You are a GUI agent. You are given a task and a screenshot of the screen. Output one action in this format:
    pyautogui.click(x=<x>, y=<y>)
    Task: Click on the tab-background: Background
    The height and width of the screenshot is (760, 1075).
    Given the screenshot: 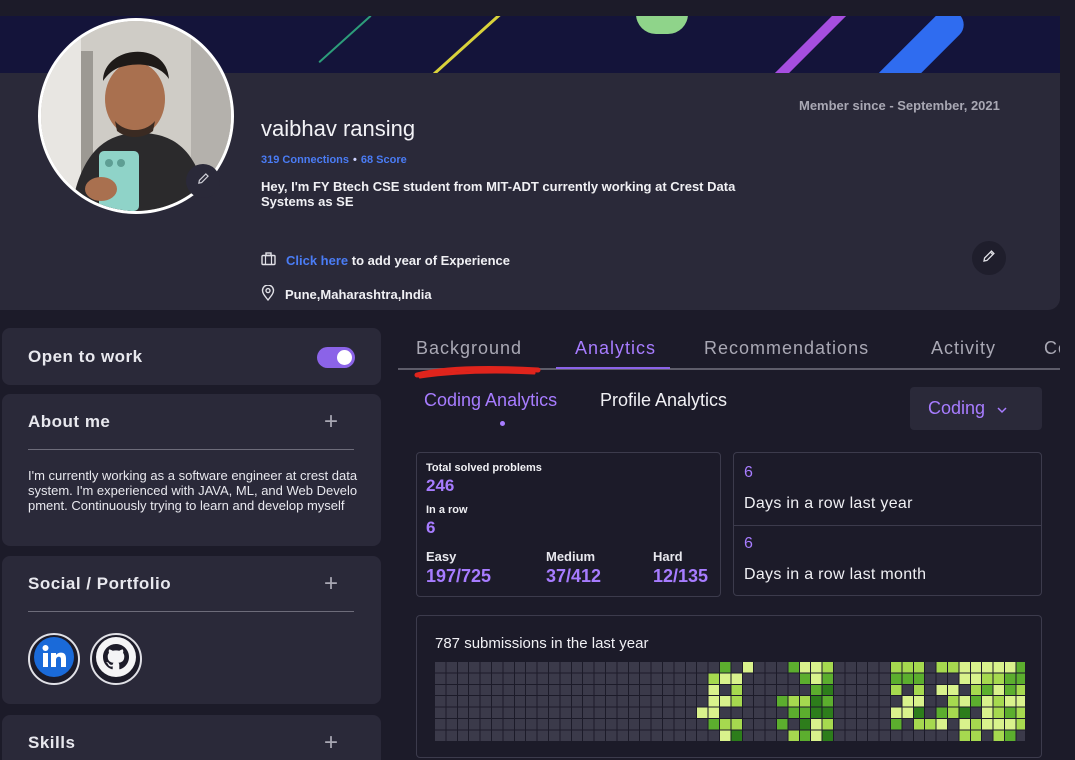 What is the action you would take?
    pyautogui.click(x=469, y=348)
    